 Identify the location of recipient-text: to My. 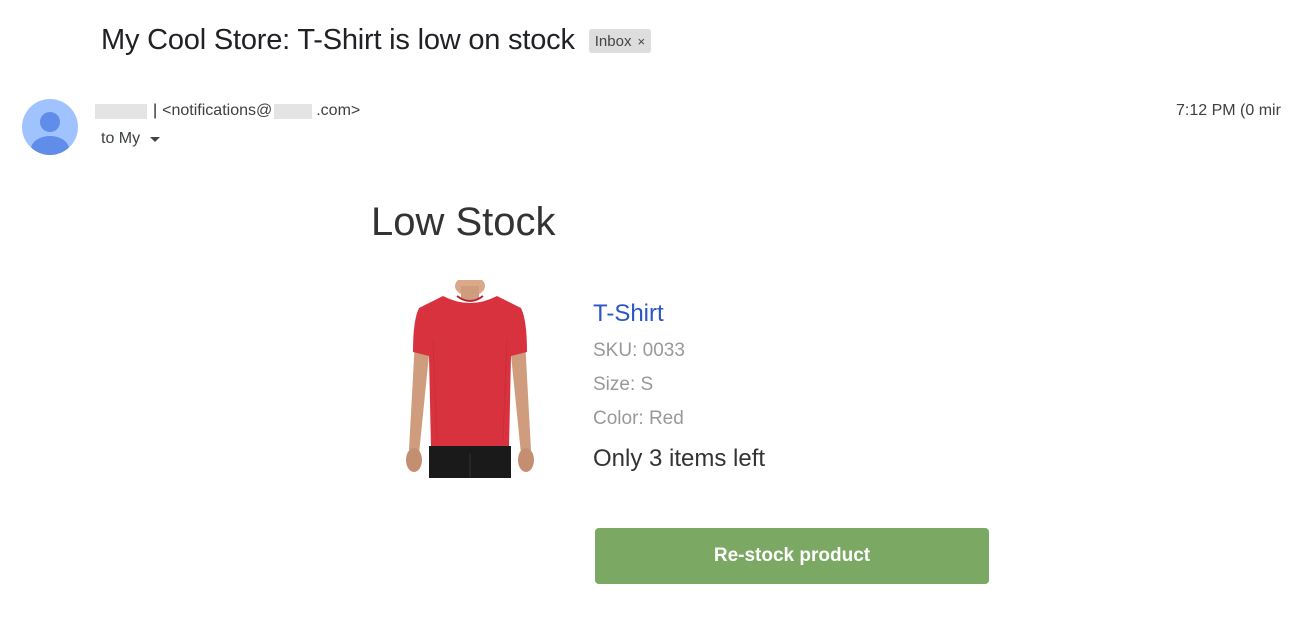
(121, 138).